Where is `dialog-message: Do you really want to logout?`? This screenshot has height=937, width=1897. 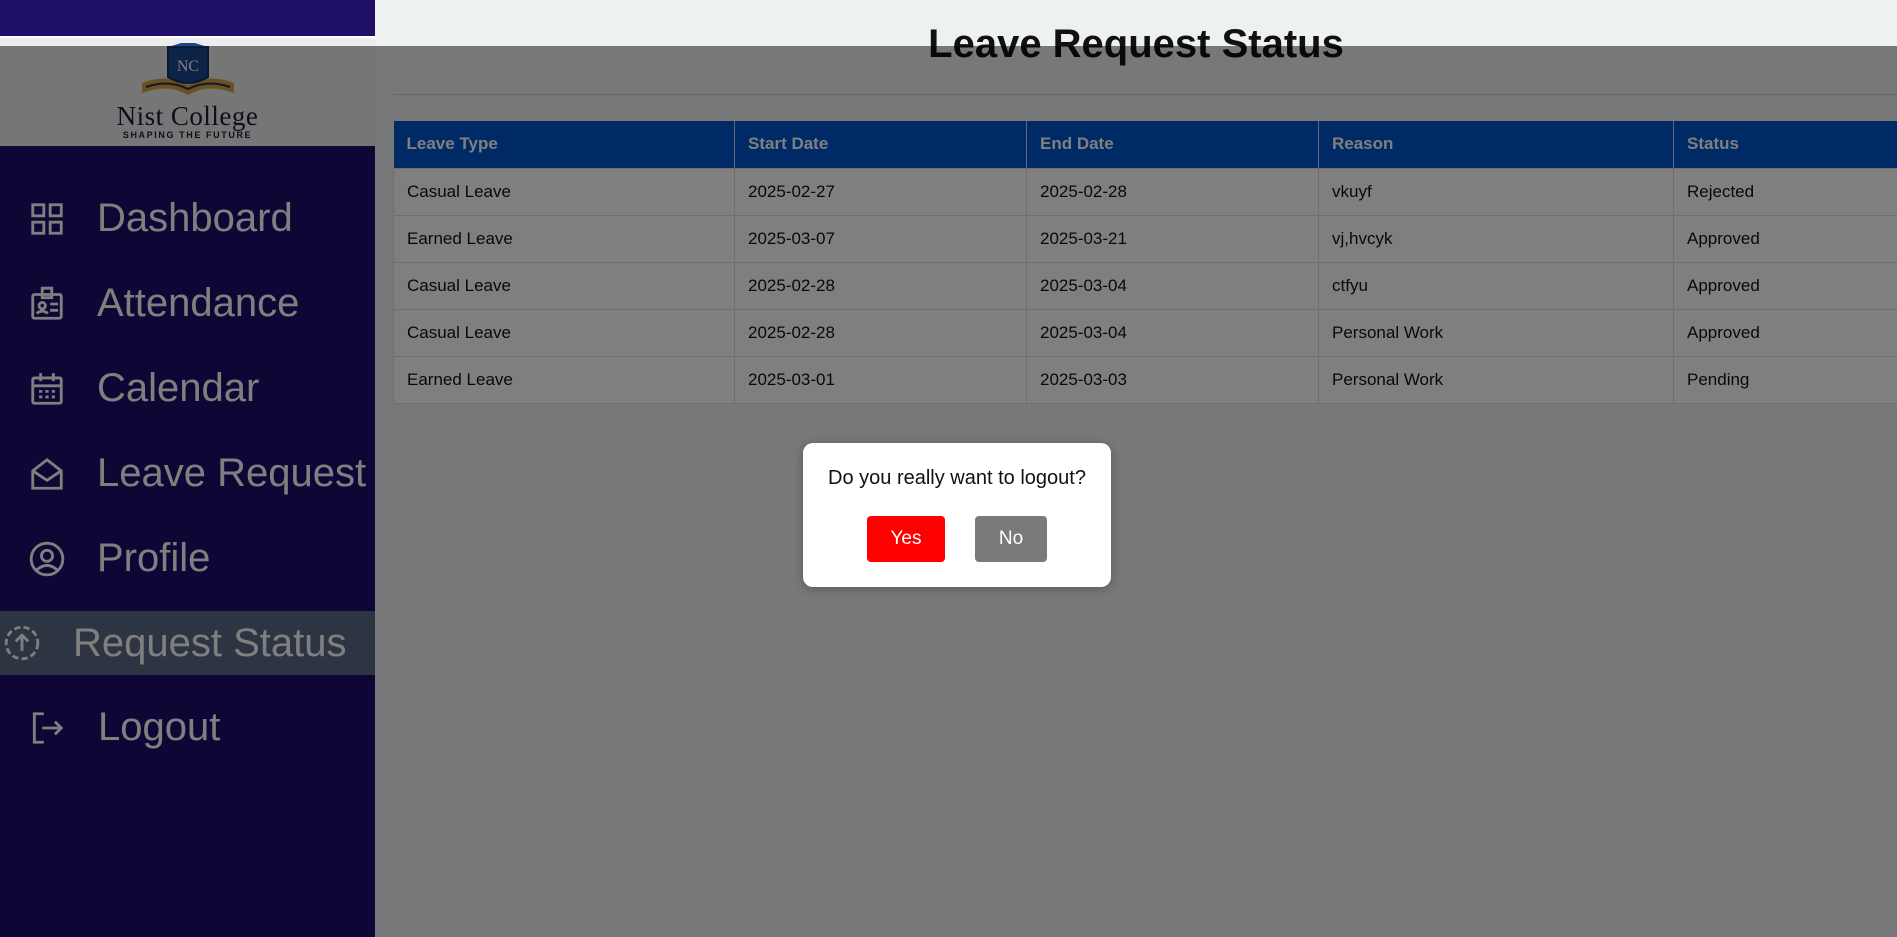
dialog-message: Do you really want to logout? is located at coordinates (957, 478).